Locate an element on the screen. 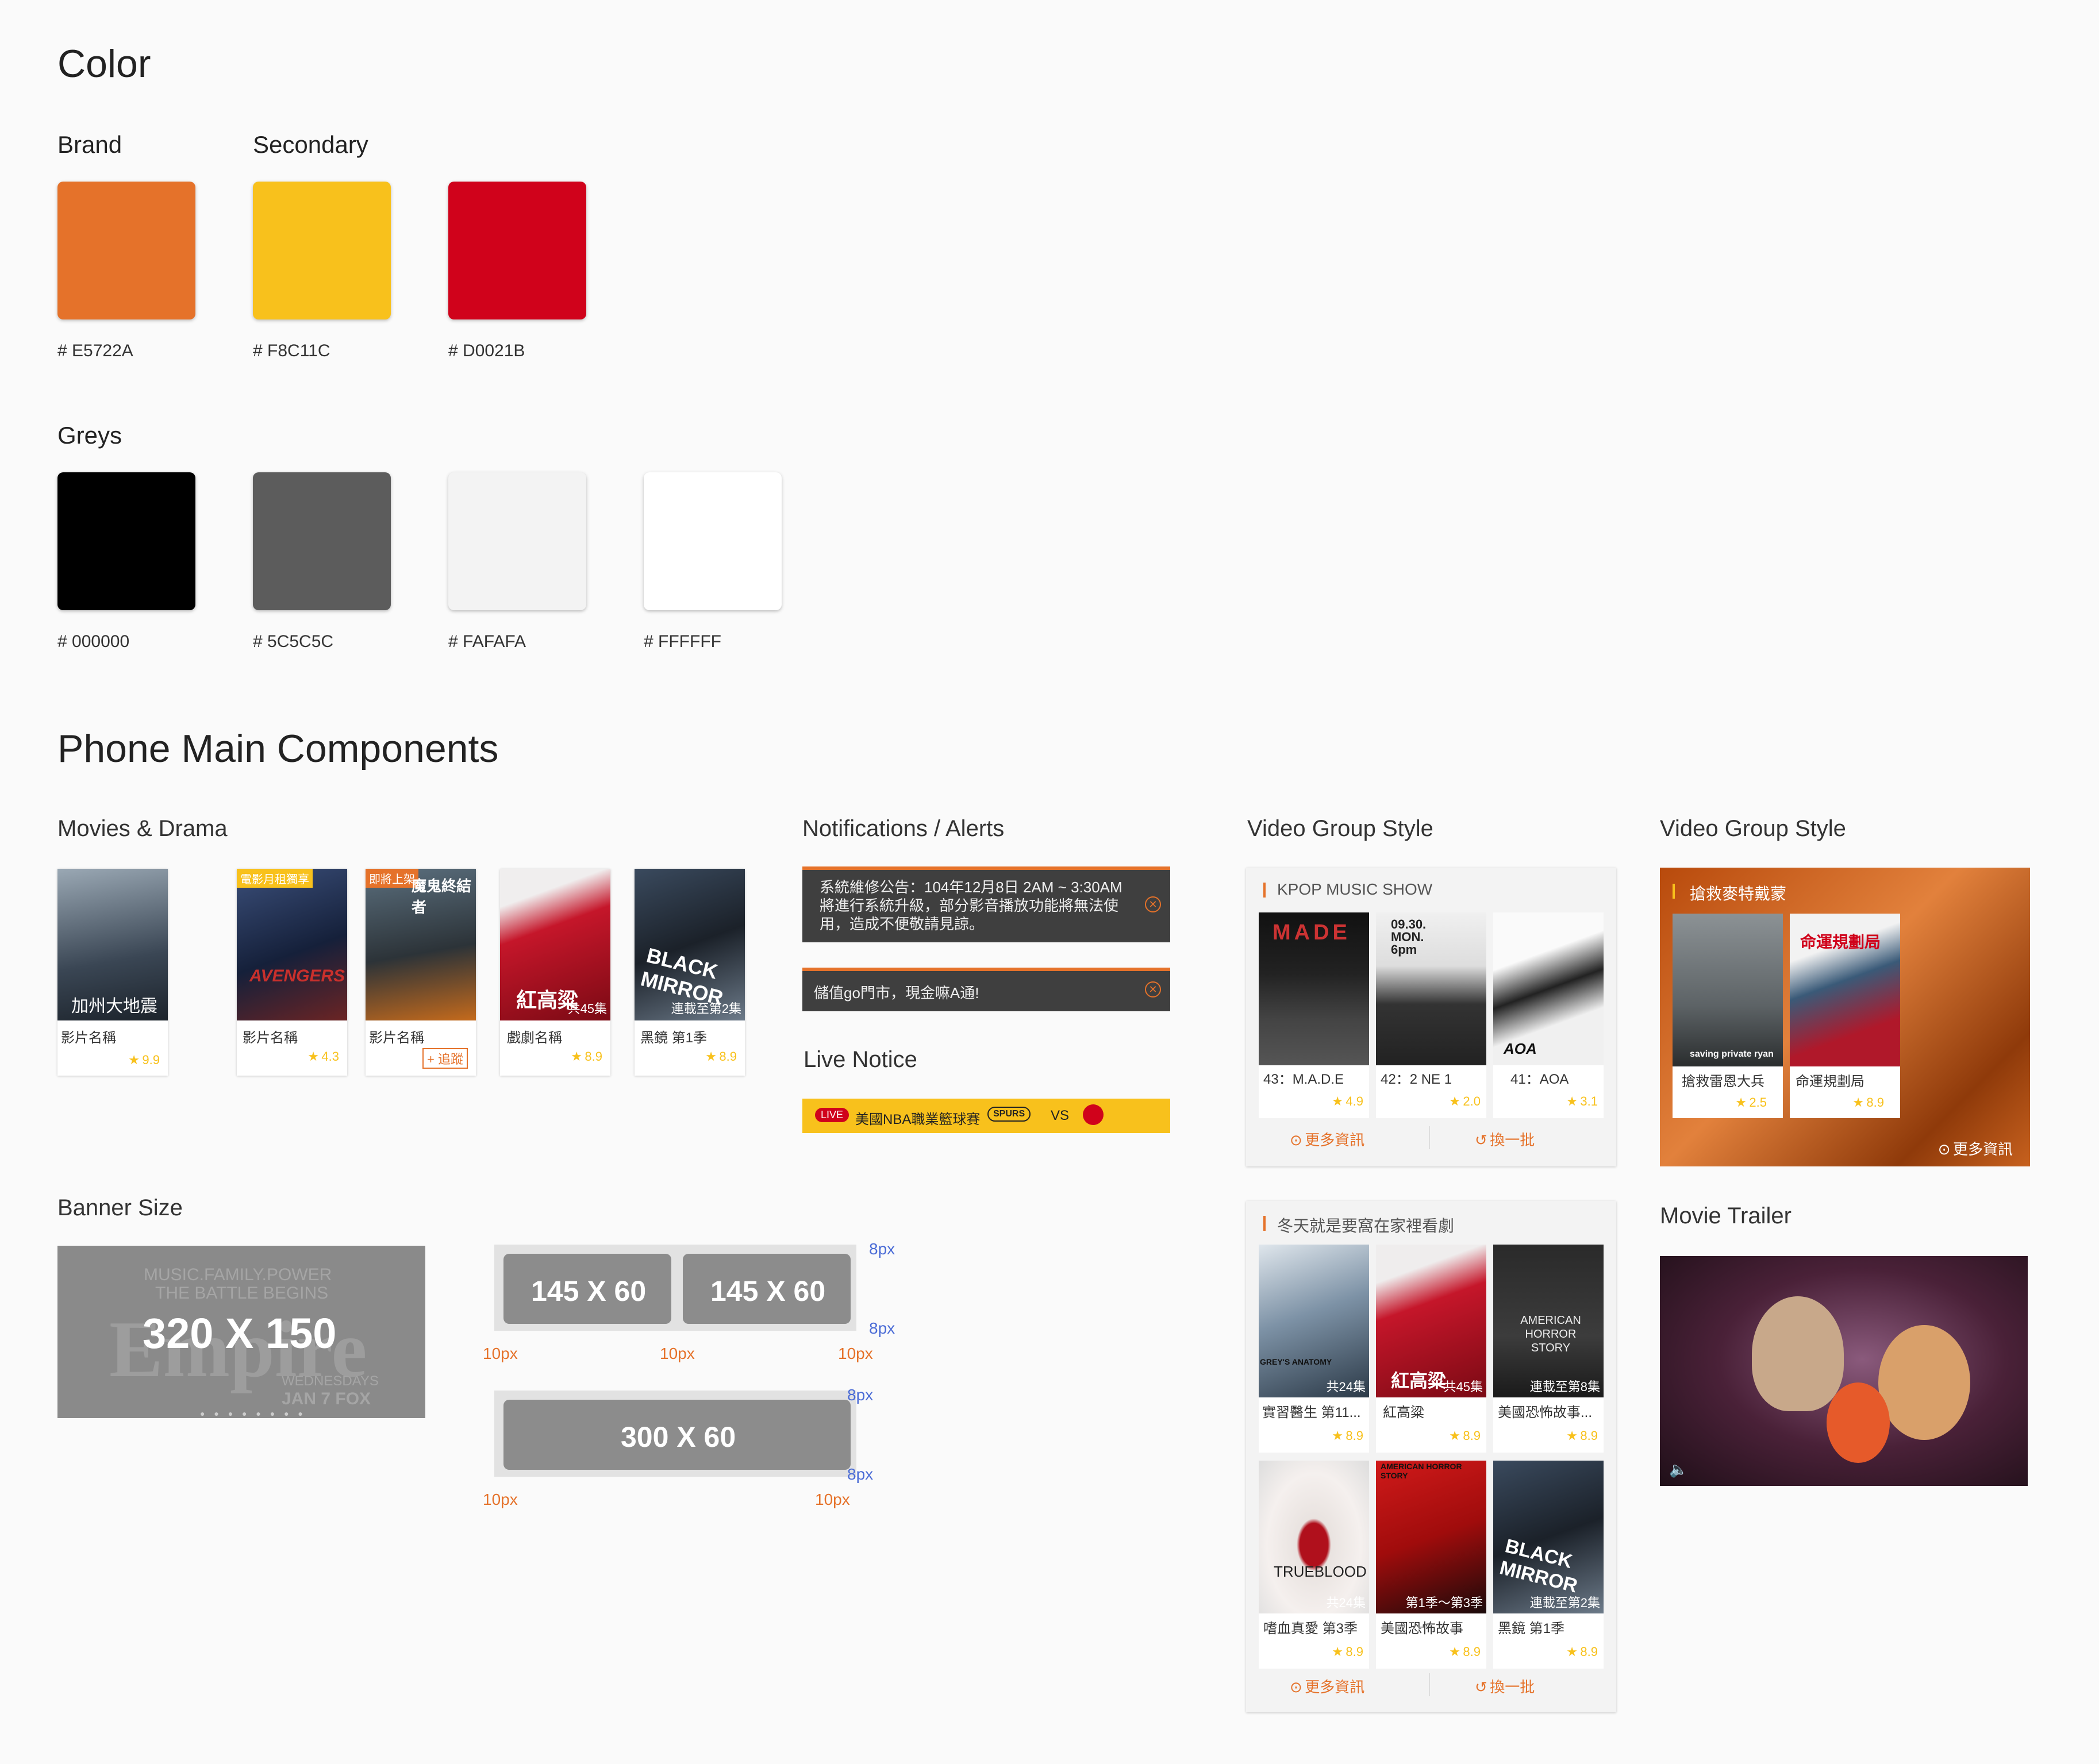 The height and width of the screenshot is (1764, 2099). video-card: 命運規劃局 命運規劃局 ★ 8.9 is located at coordinates (1845, 1016).